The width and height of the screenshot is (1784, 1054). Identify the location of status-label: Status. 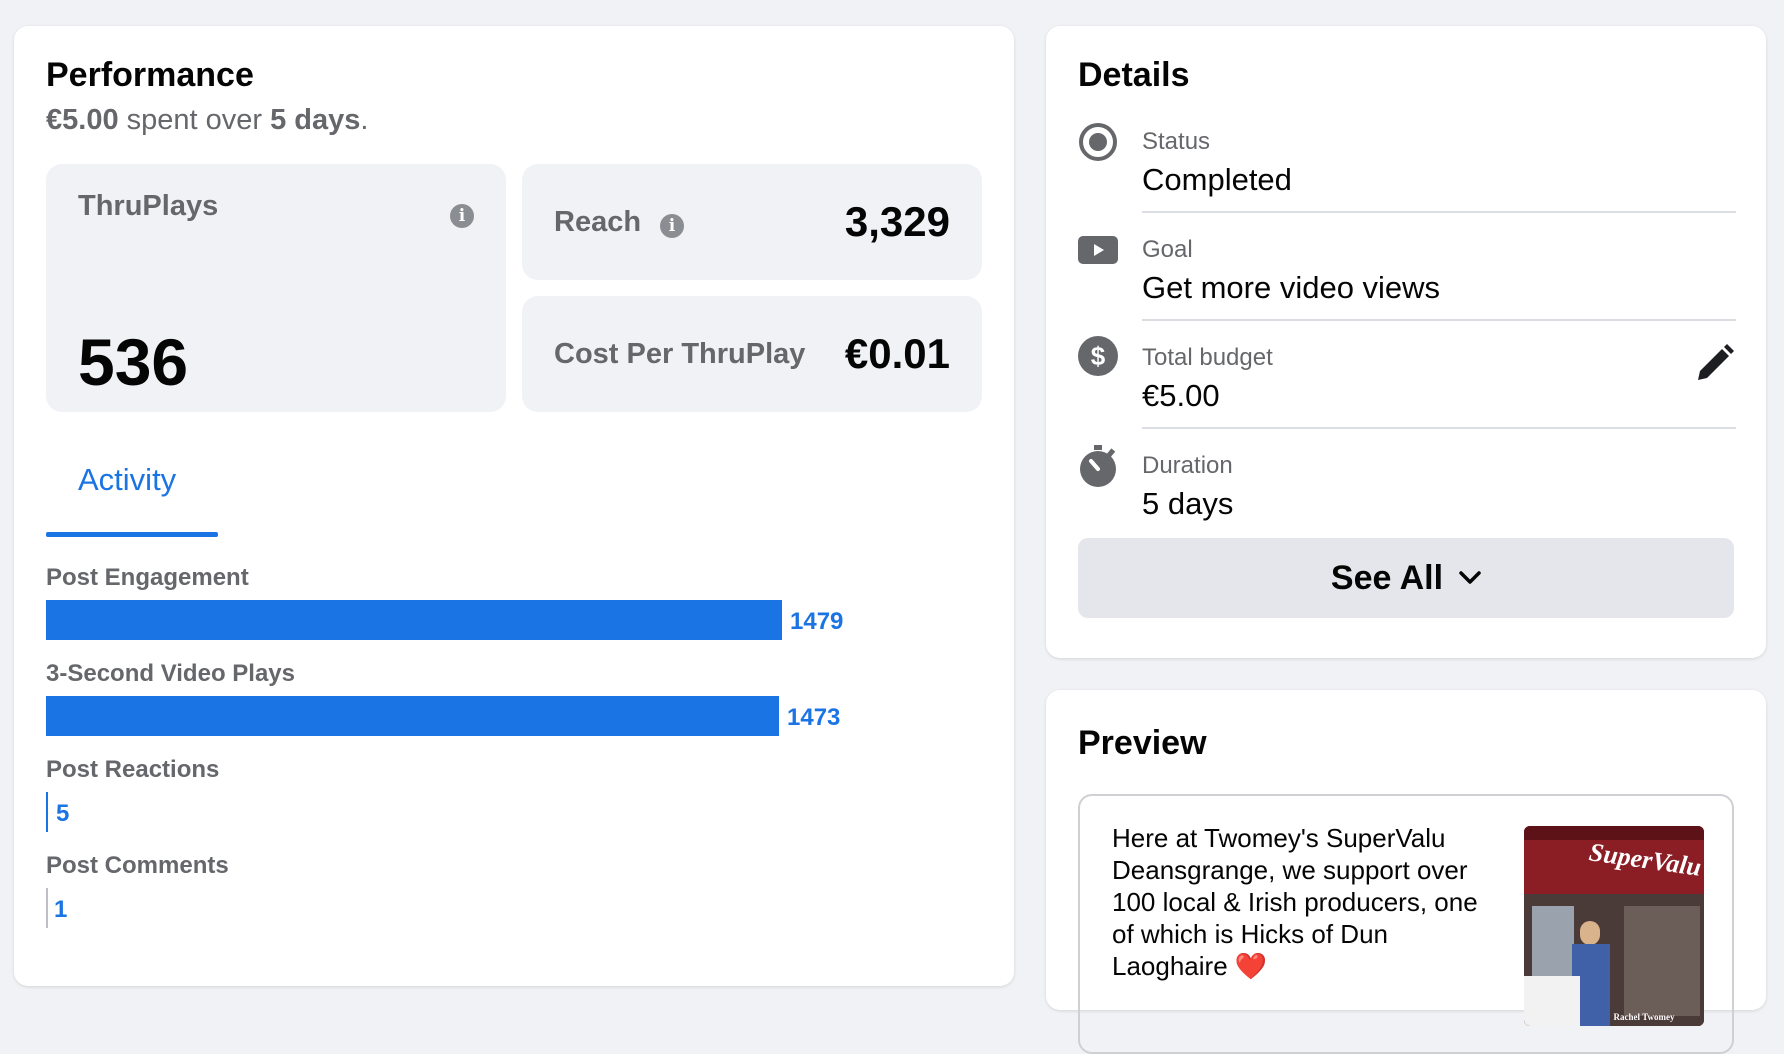
(1176, 141).